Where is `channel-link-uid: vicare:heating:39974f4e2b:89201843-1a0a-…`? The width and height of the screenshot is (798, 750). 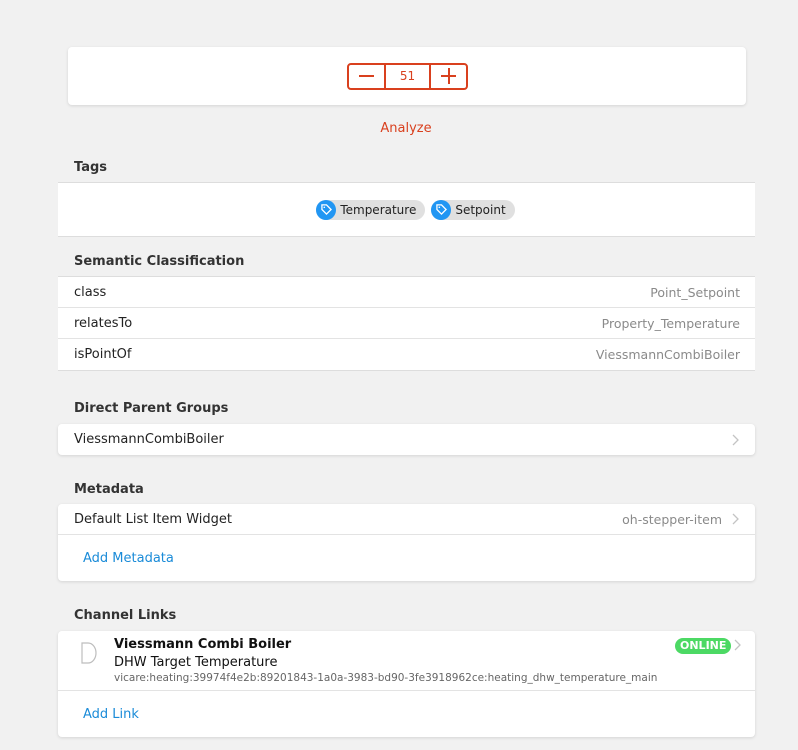
channel-link-uid: vicare:heating:39974f4e2b:89201843-1a0a-… is located at coordinates (386, 678).